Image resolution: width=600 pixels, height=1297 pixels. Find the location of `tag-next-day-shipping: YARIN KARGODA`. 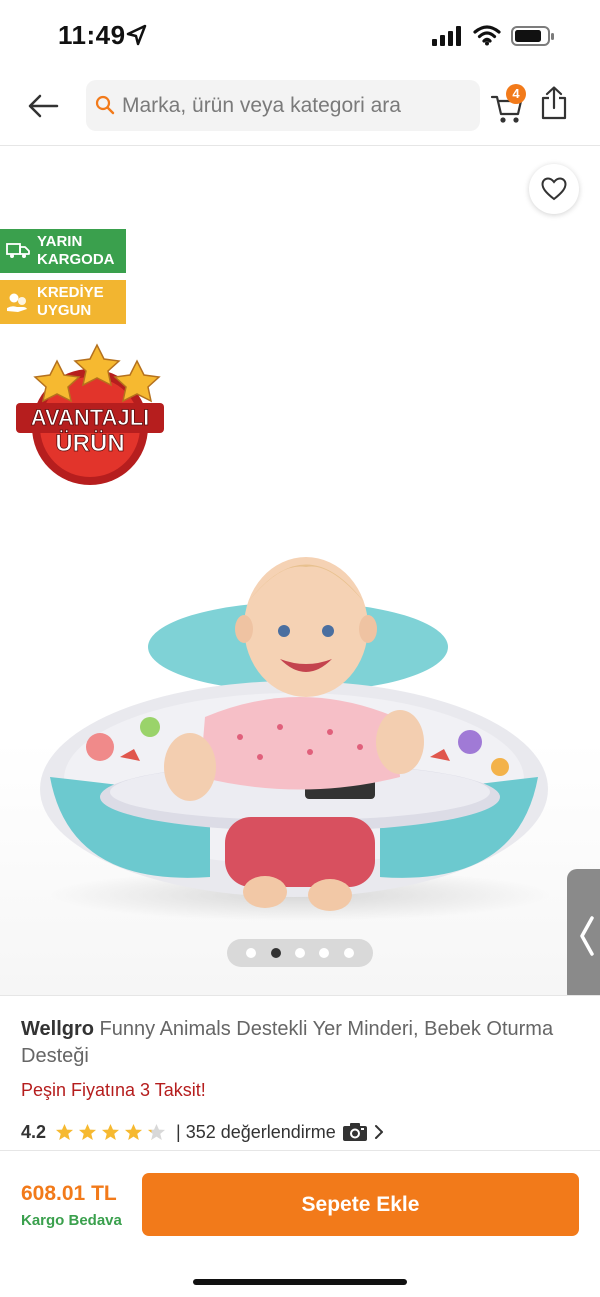

tag-next-day-shipping: YARIN KARGODA is located at coordinates (63, 251).